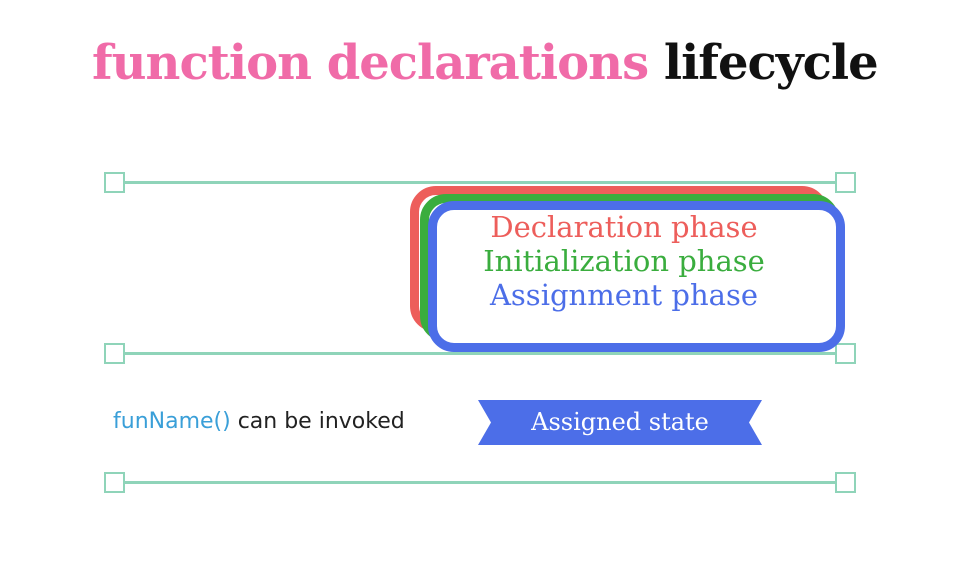 The height and width of the screenshot is (570, 975). I want to click on initialization-phase-label: Initialization phase, so click(624, 261).